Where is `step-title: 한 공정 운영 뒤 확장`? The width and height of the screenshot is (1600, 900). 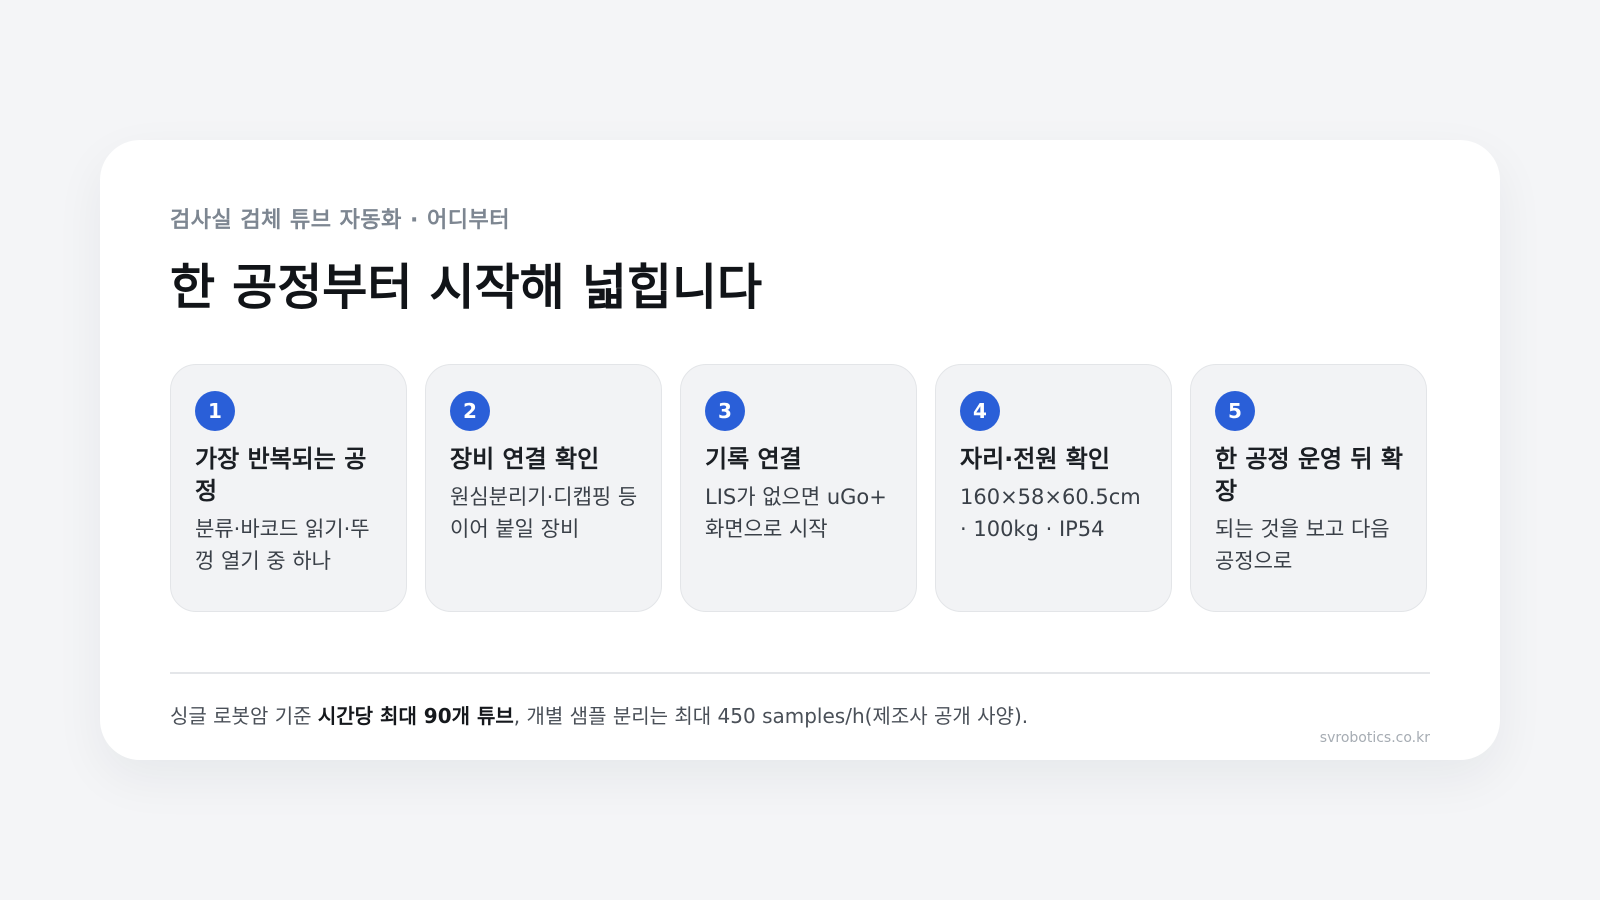 step-title: 한 공정 운영 뒤 확장 is located at coordinates (1309, 475).